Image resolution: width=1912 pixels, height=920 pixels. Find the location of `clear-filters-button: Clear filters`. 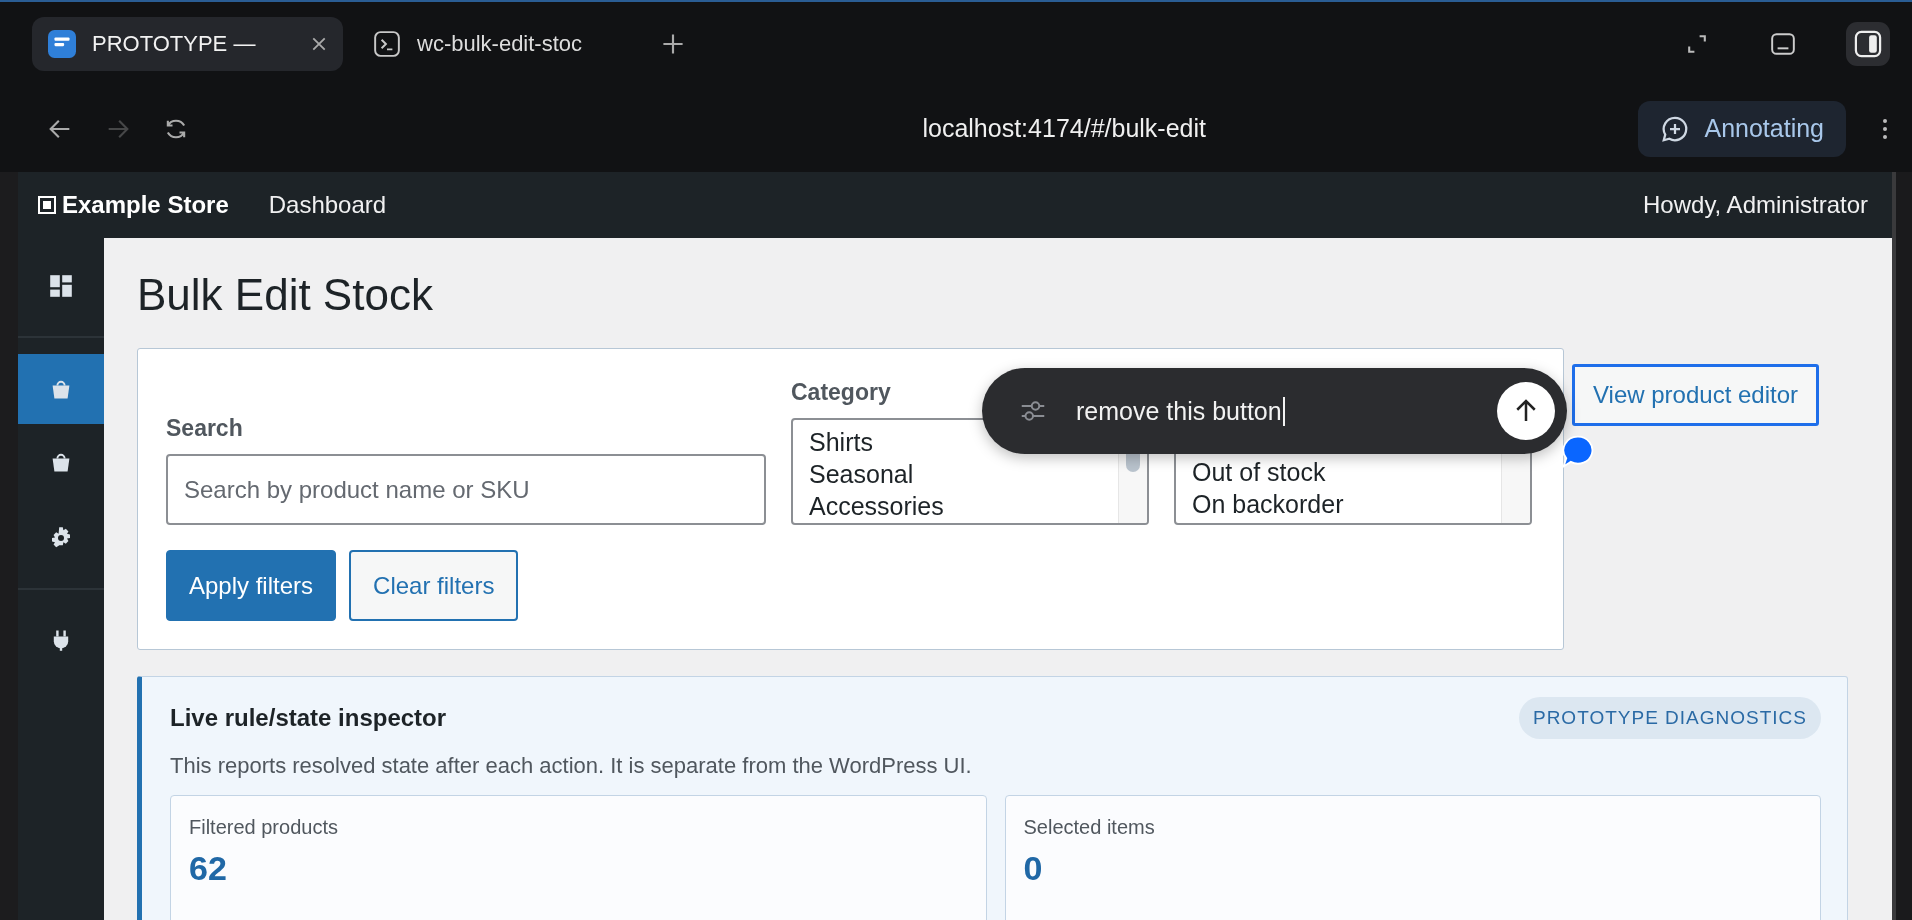

clear-filters-button: Clear filters is located at coordinates (434, 585).